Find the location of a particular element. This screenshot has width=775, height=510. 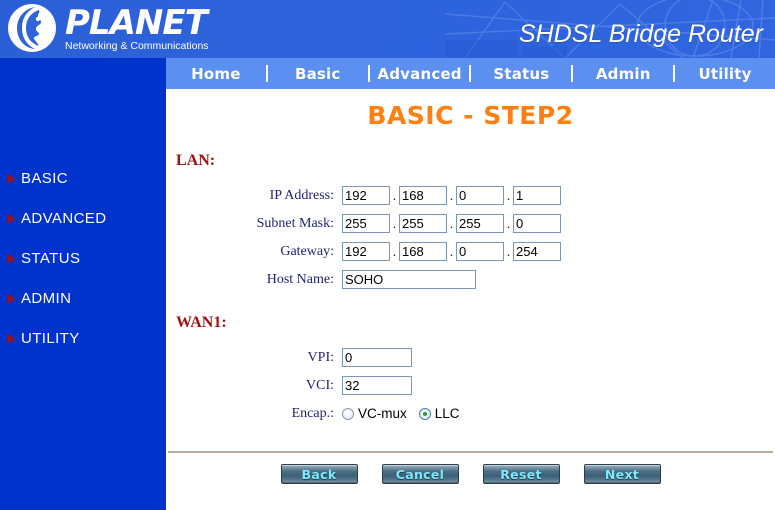

vpi-input is located at coordinates (377, 357).